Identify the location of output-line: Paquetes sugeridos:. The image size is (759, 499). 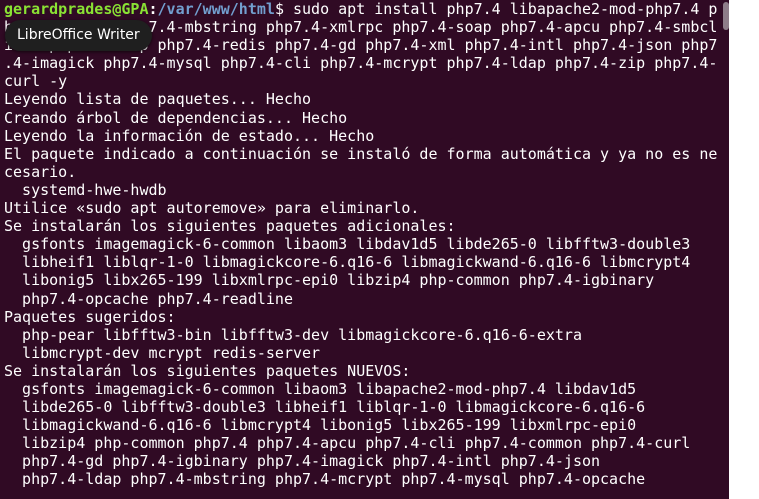
(90, 316).